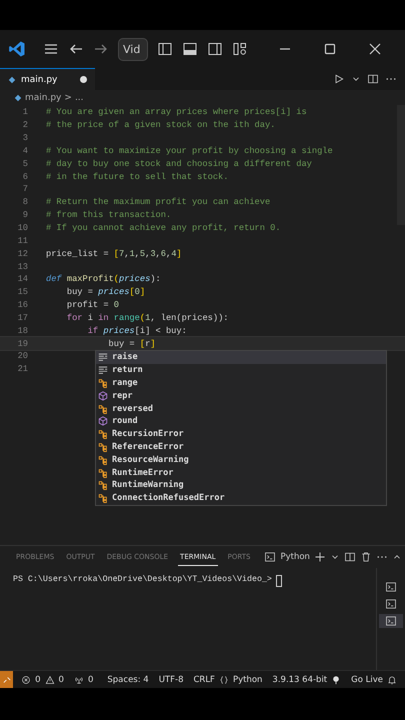 Image resolution: width=405 pixels, height=720 pixels. I want to click on suggestion-item: RuntimeWarning, so click(241, 485).